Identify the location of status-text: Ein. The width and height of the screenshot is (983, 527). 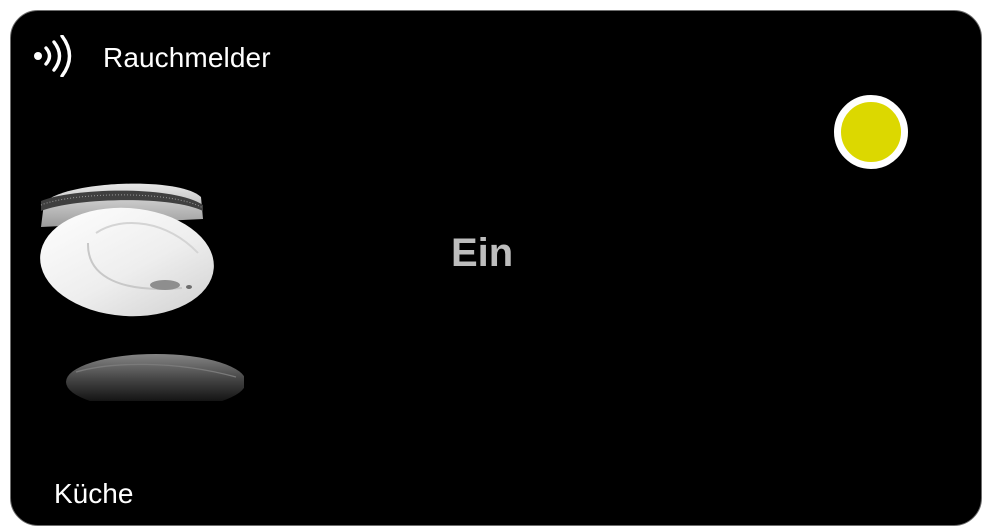
(482, 253).